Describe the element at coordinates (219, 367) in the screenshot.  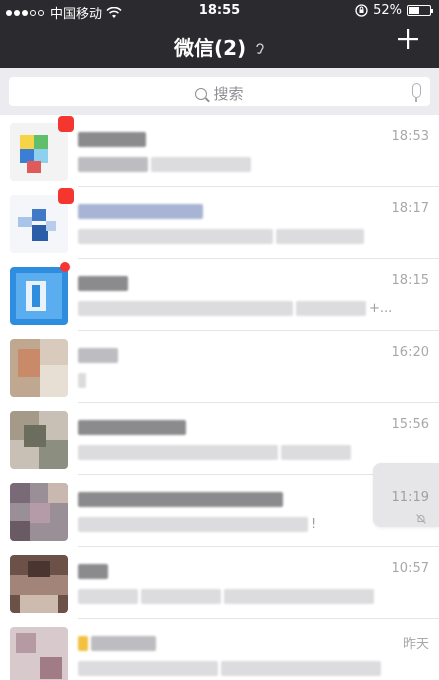
I see `chat-row: 16:20` at that location.